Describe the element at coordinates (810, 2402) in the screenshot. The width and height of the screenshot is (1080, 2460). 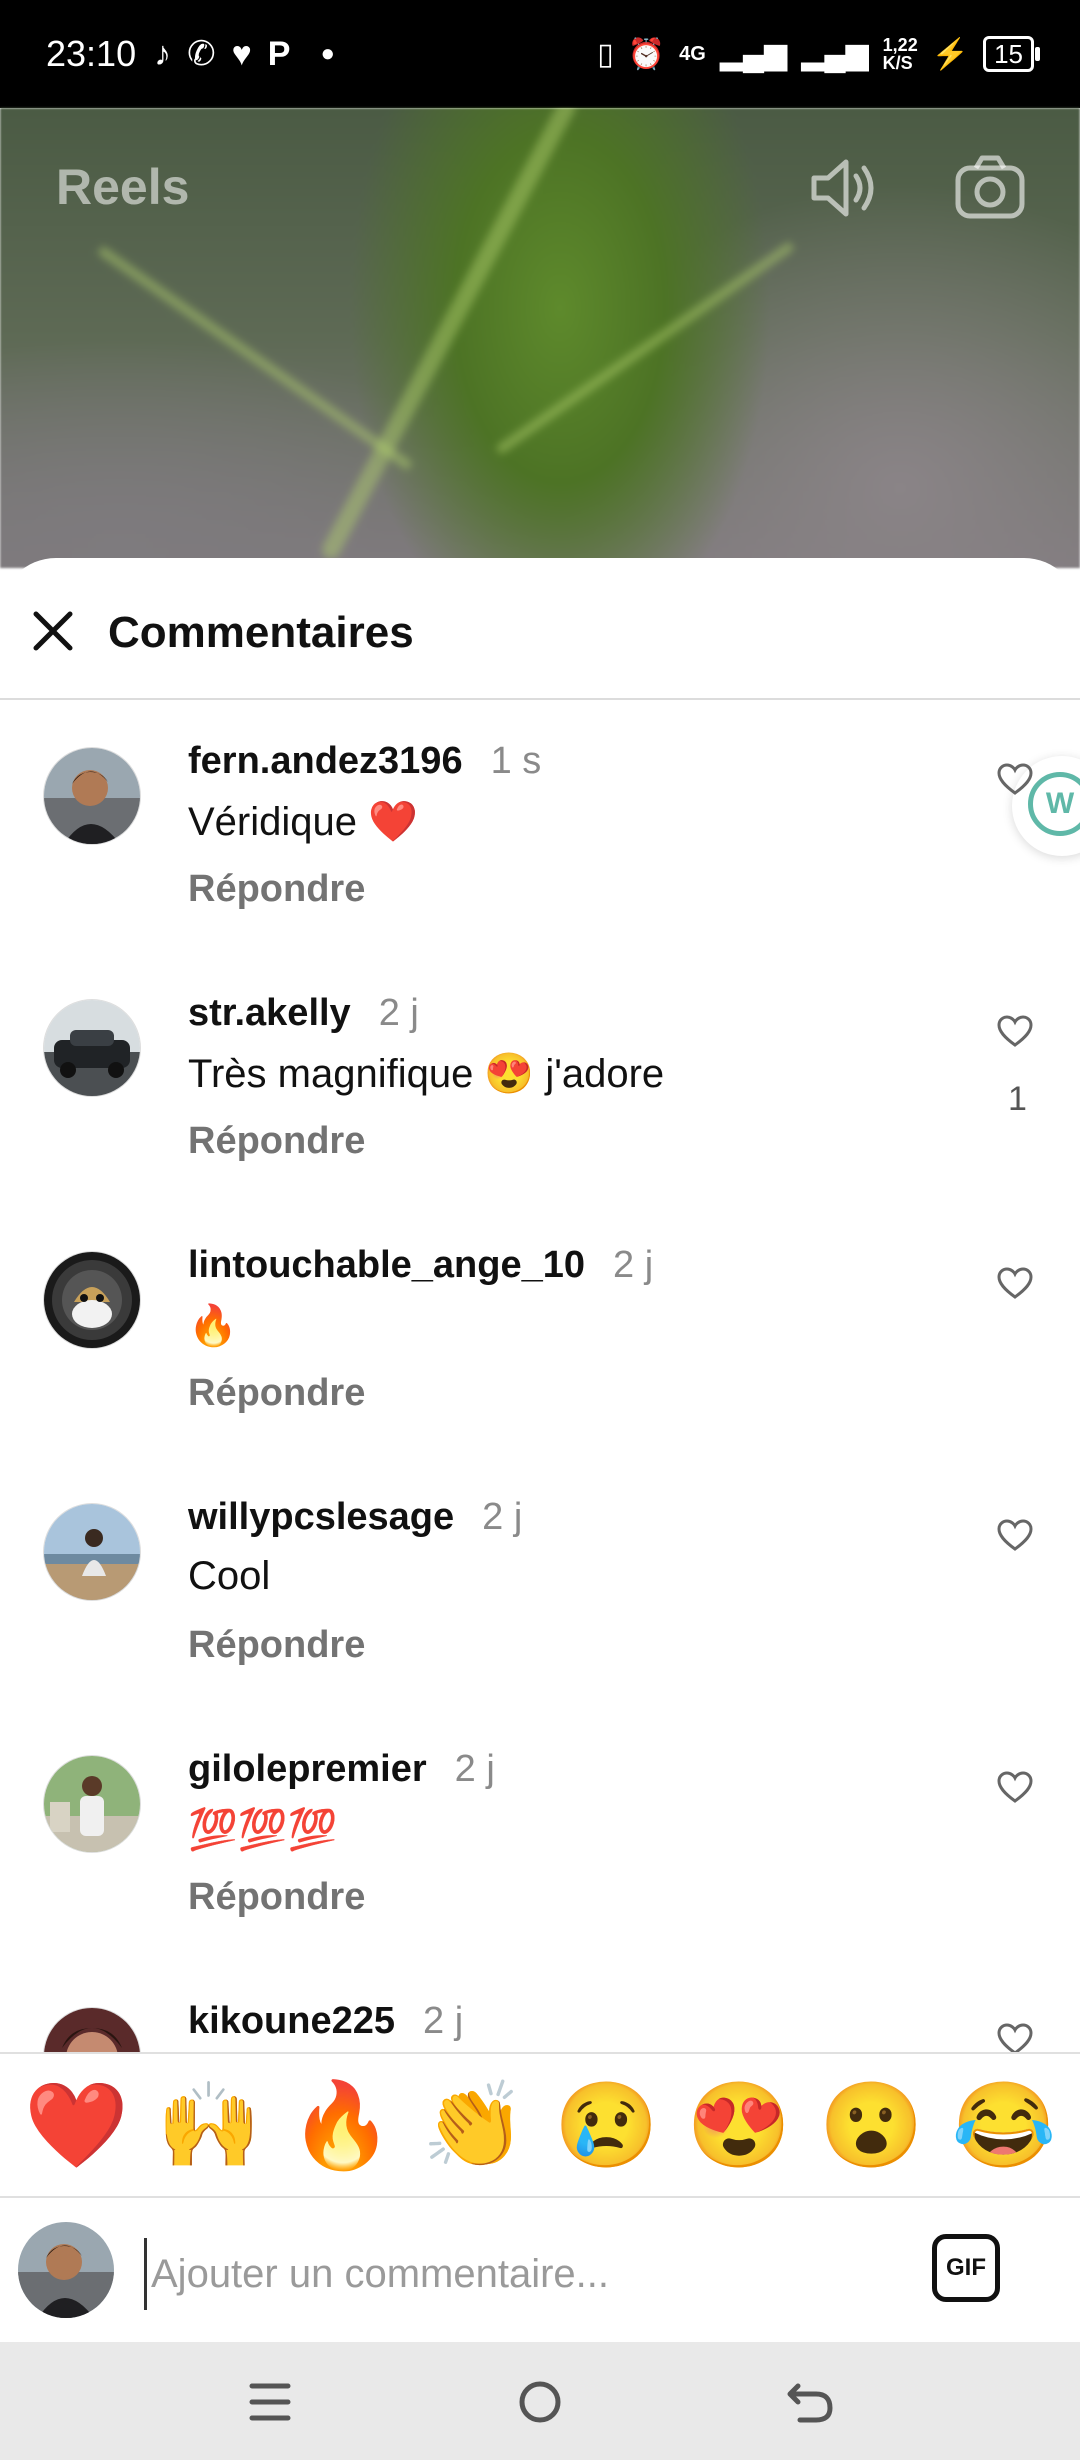
I see `back-icon` at that location.